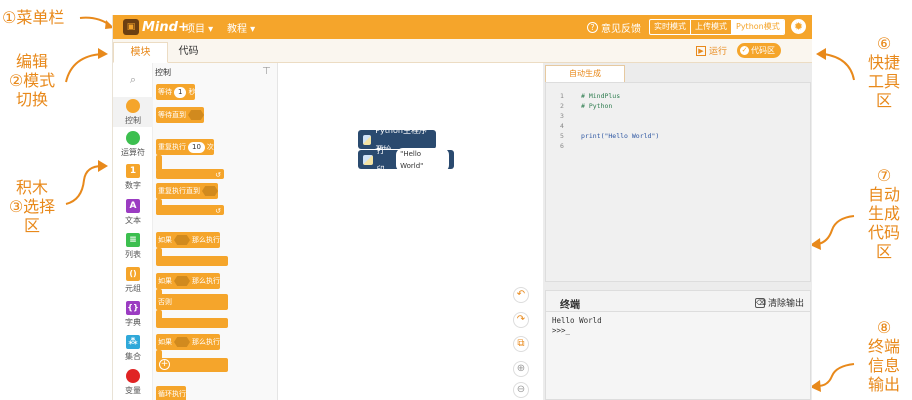 This screenshot has width=912, height=400. Describe the element at coordinates (133, 280) in the screenshot. I see `category-tuple: () 元组` at that location.